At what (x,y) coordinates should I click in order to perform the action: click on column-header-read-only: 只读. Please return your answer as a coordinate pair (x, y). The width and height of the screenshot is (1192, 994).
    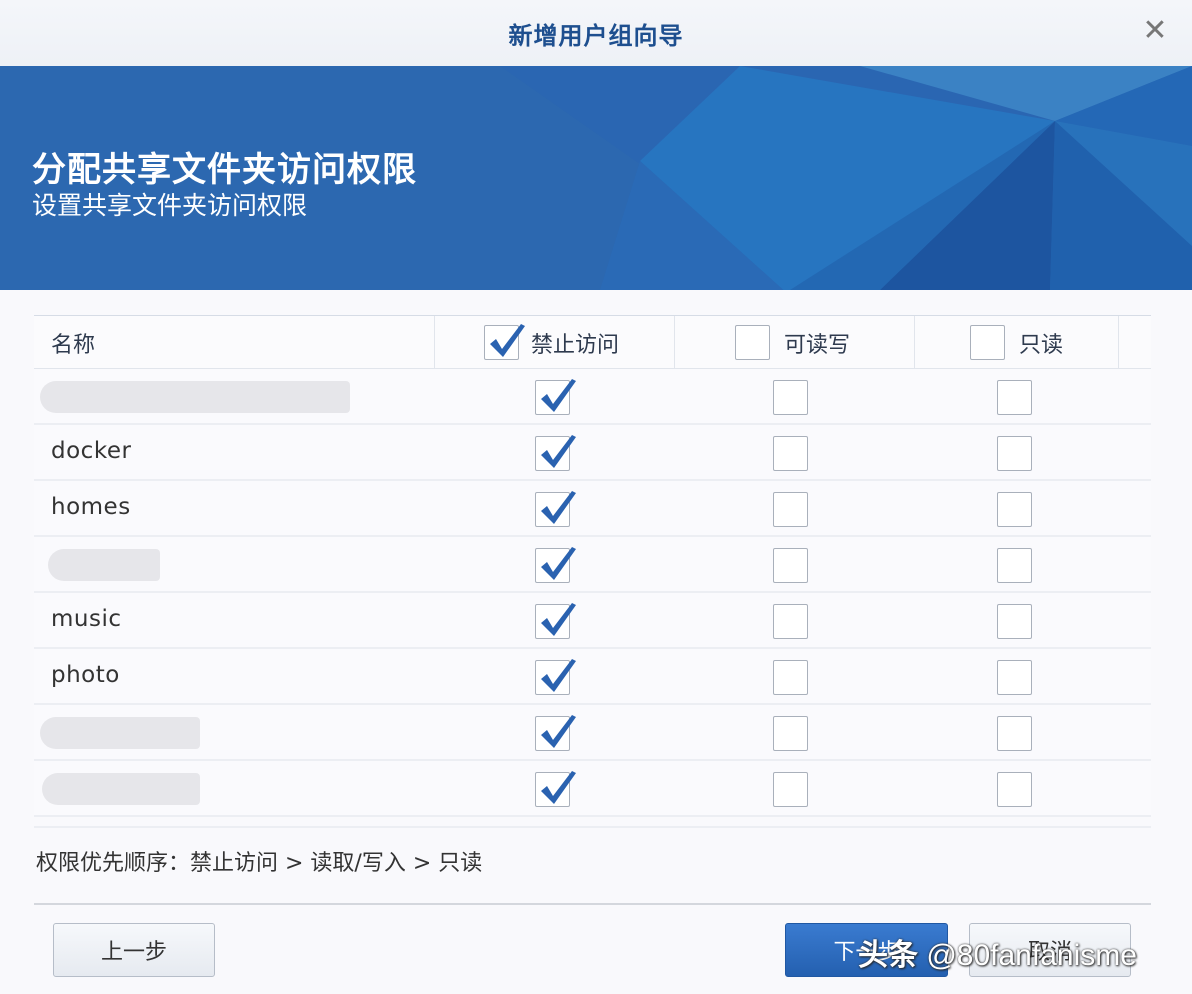
    Looking at the image, I should click on (1016, 342).